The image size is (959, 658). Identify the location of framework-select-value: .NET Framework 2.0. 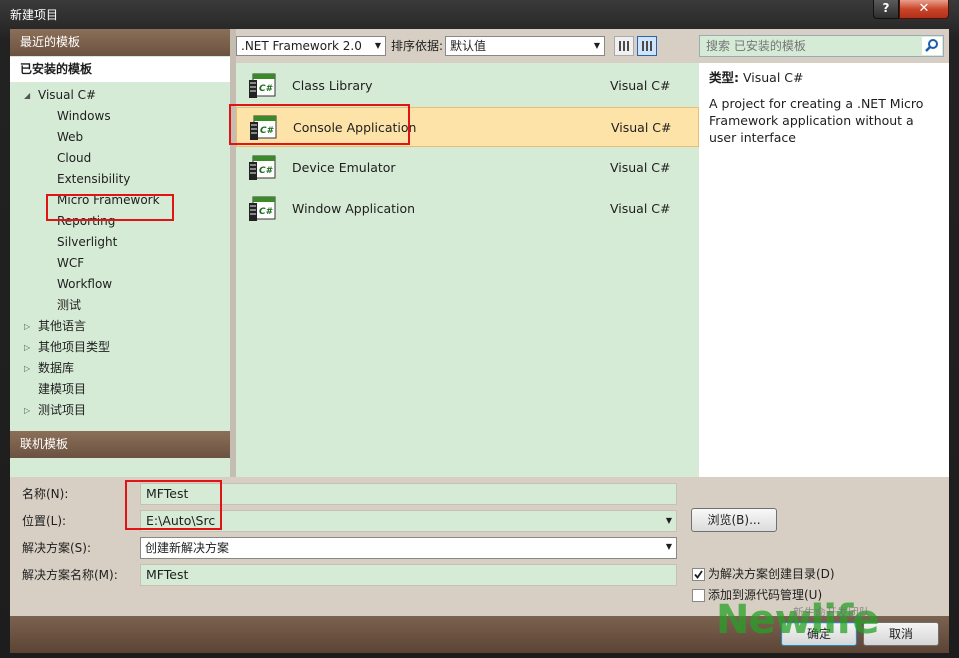
(301, 46).